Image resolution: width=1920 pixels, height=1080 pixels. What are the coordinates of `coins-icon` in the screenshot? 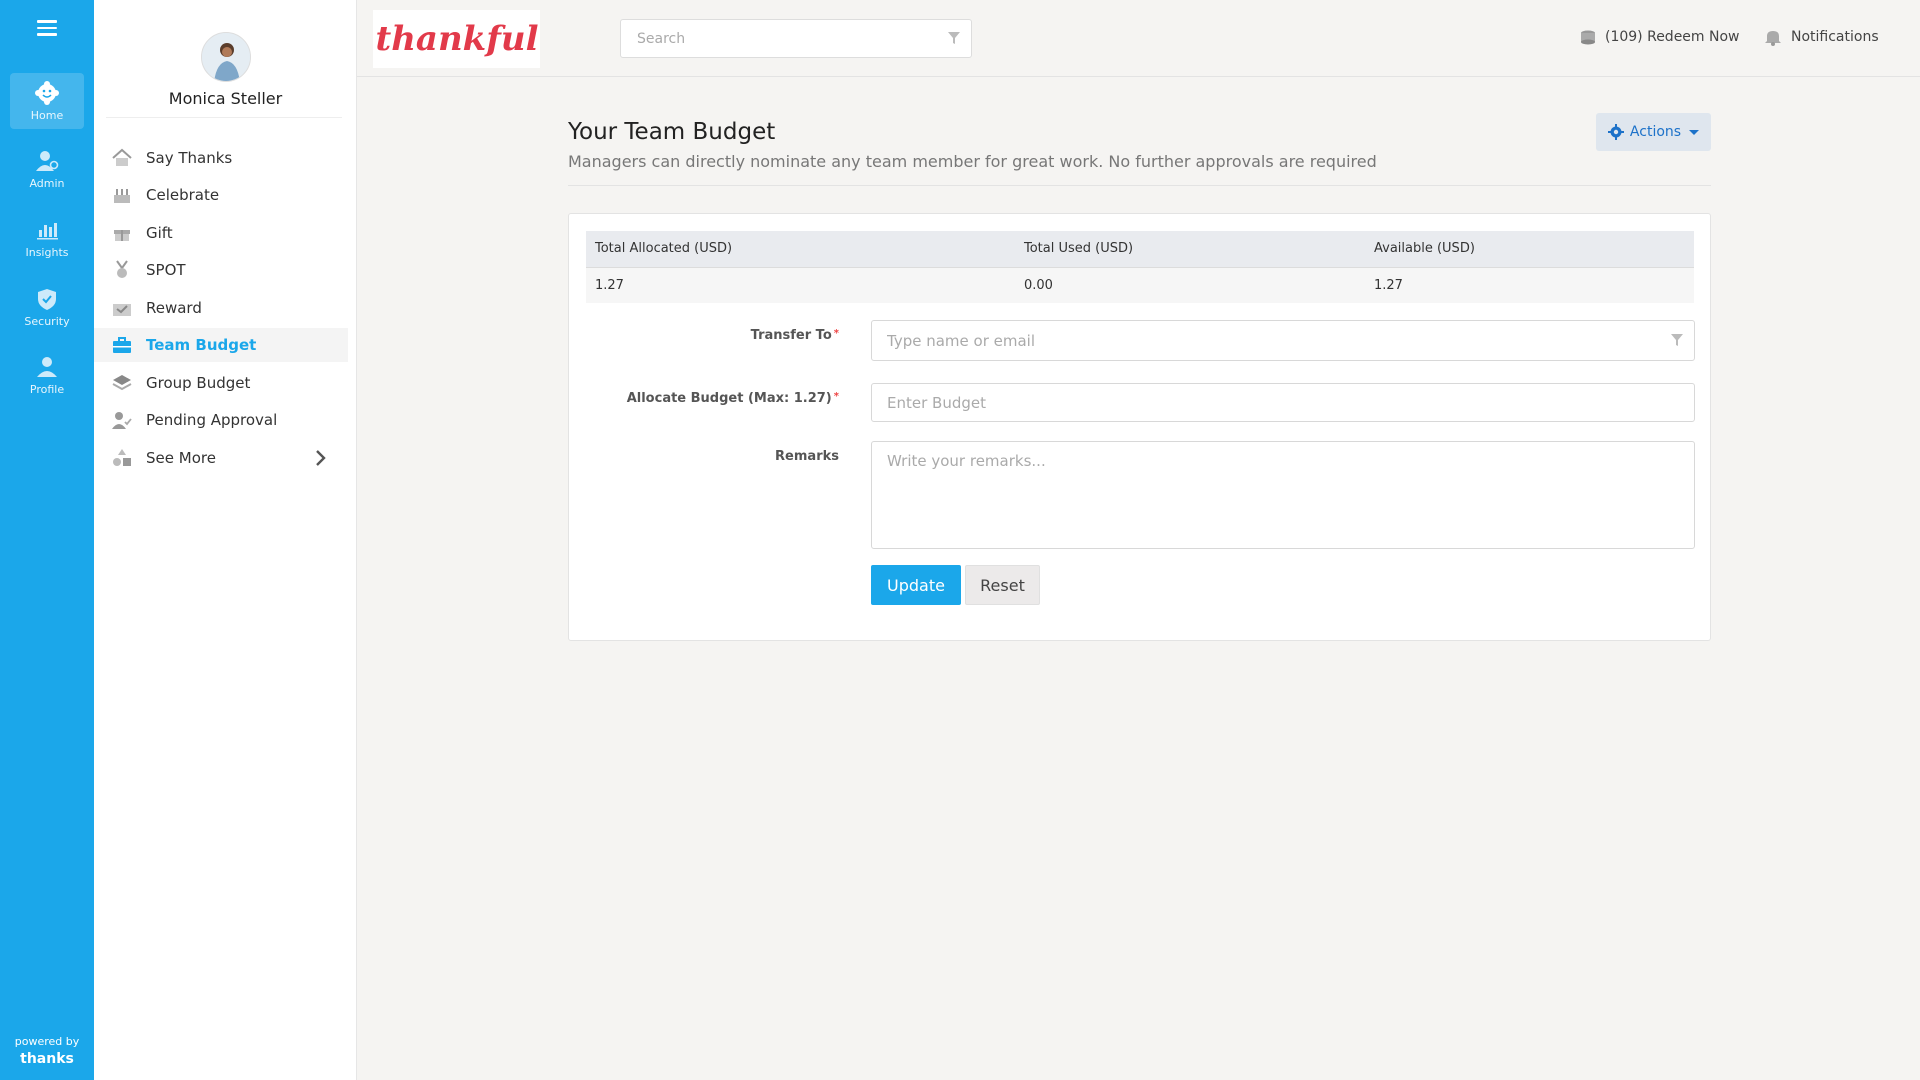 It's located at (1588, 37).